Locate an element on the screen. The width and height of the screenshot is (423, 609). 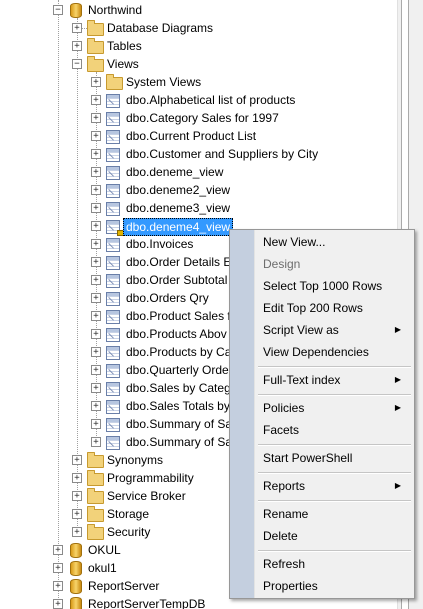
tree-node-view: + dbo.deneme_view is located at coordinates (198, 172).